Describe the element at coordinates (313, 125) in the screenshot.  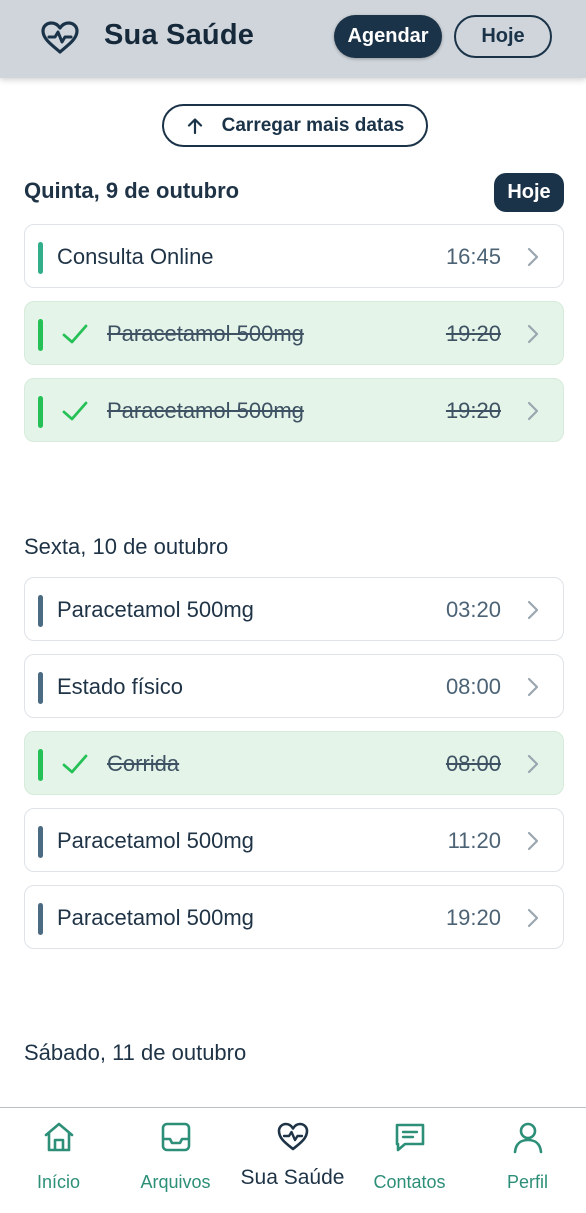
I see `load-more-label: Carregar mais datas` at that location.